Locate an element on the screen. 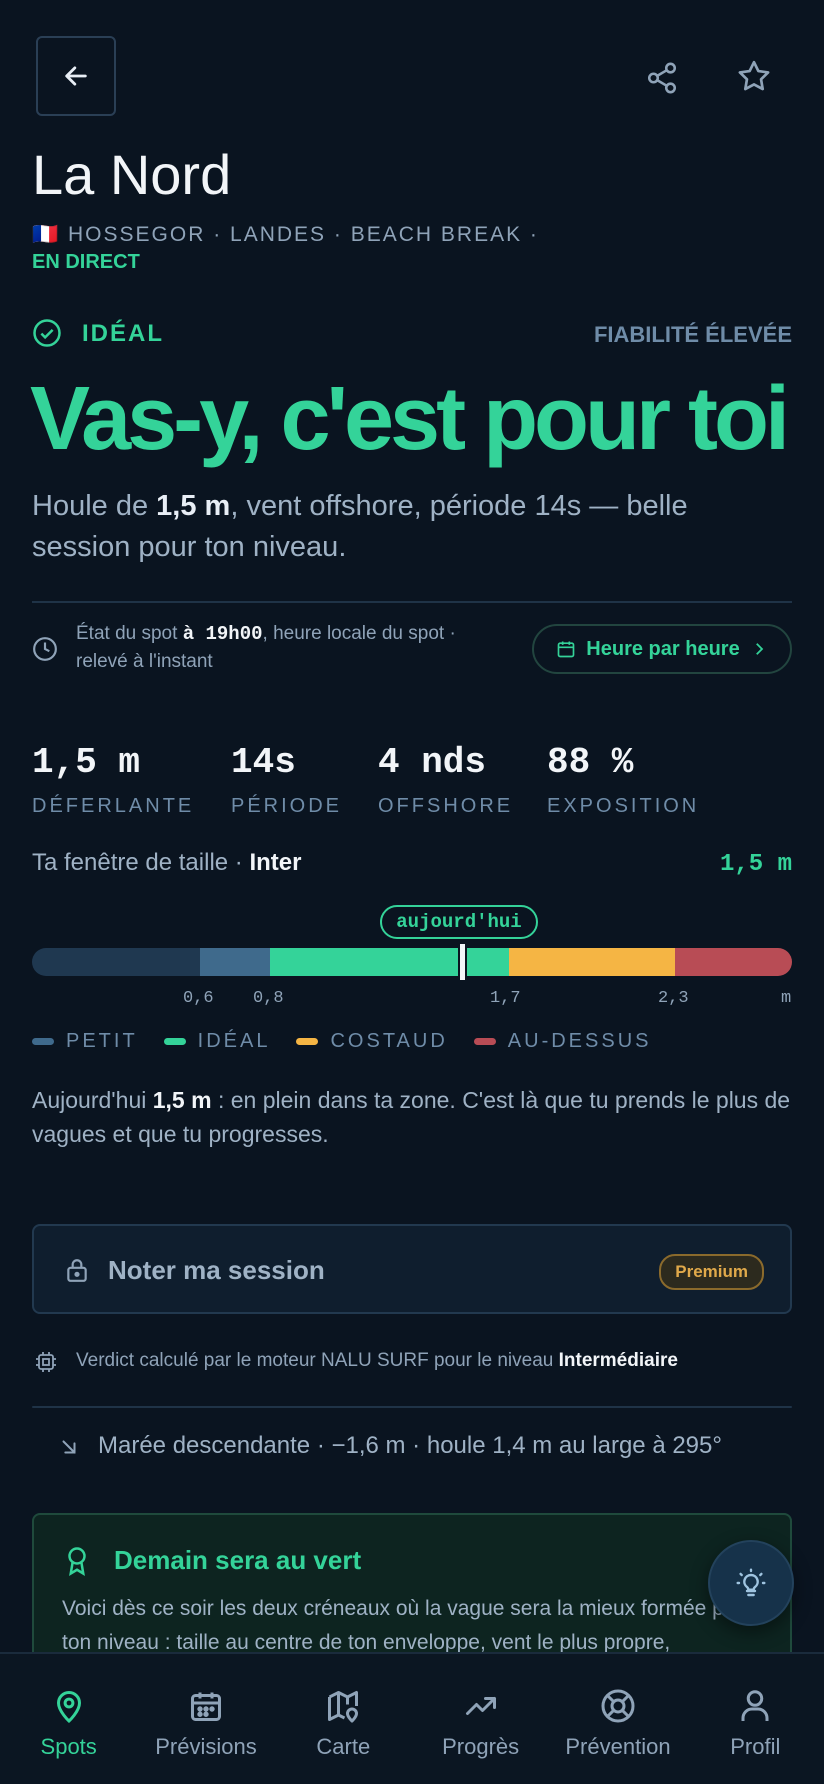  flag-icon: 🇫🇷 is located at coordinates (46, 234).